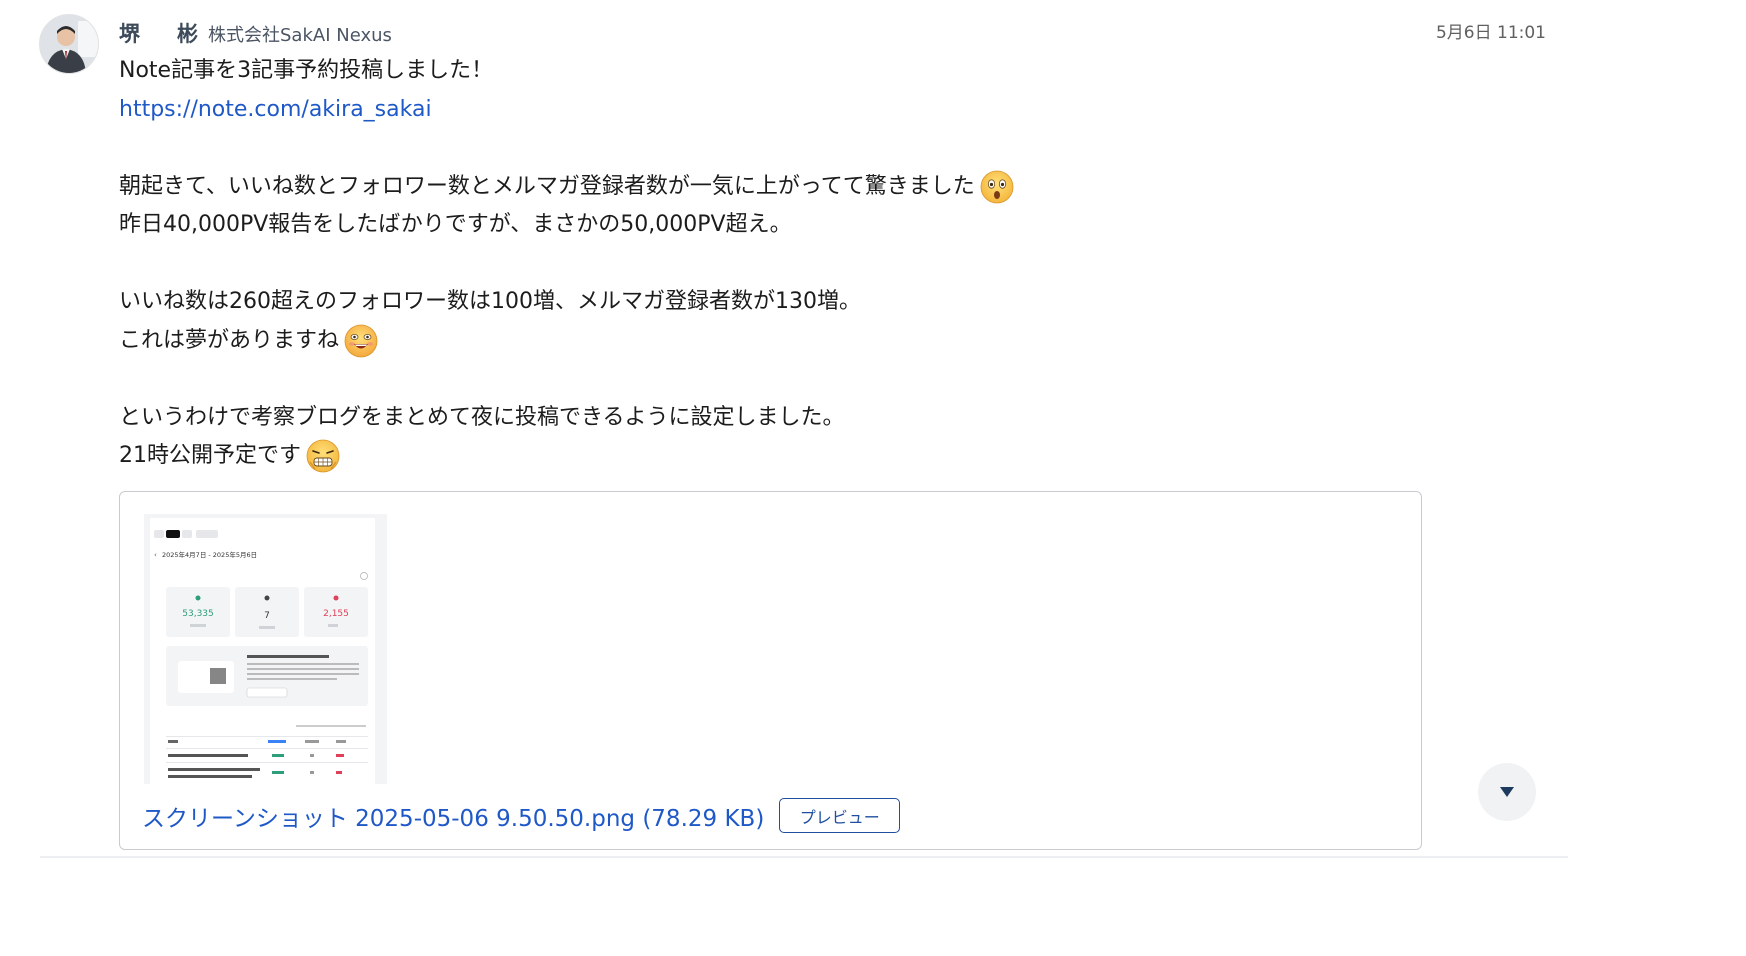 Image resolution: width=1746 pixels, height=956 pixels. Describe the element at coordinates (547, 186) in the screenshot. I see `message-text: 朝起きて、いいね数とフォロワー数とメルマガ登録者数が一気に上がってて驚きました` at that location.